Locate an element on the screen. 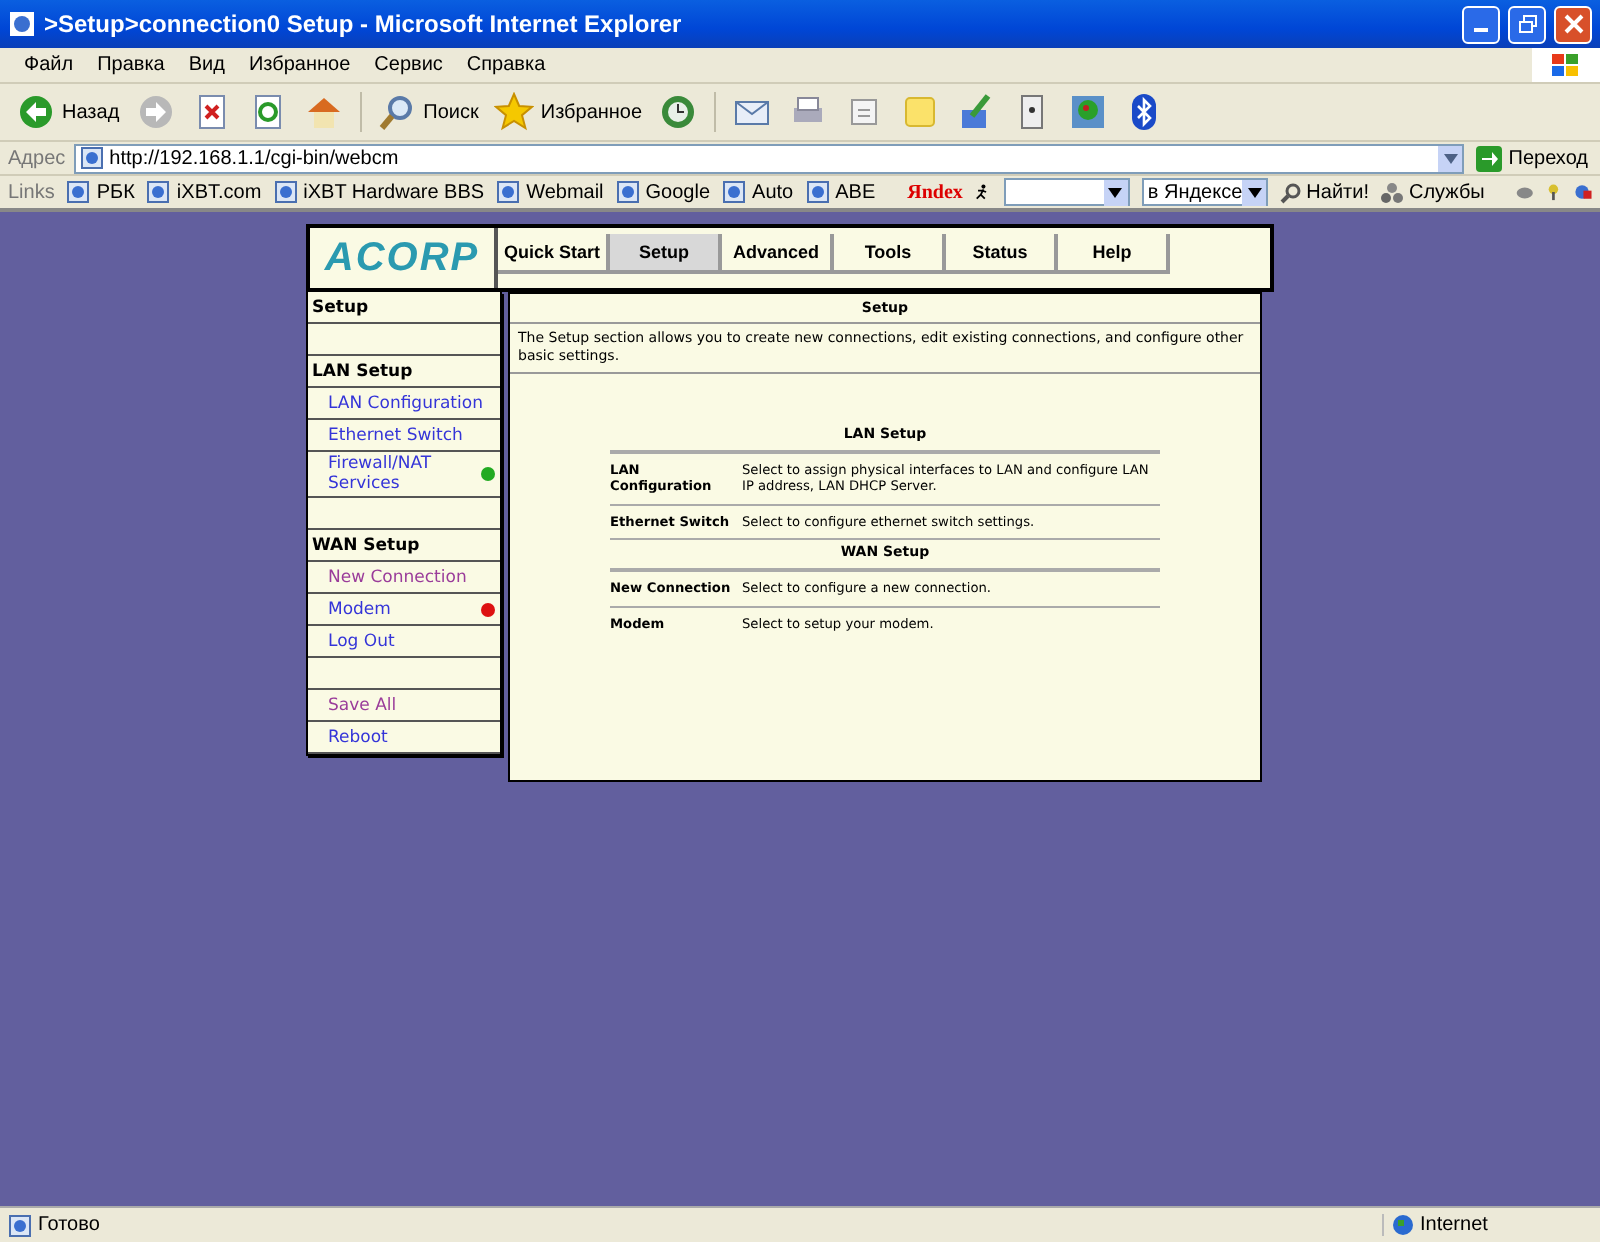 Image resolution: width=1600 pixels, height=1242 pixels. find-button: Найти! is located at coordinates (1324, 192).